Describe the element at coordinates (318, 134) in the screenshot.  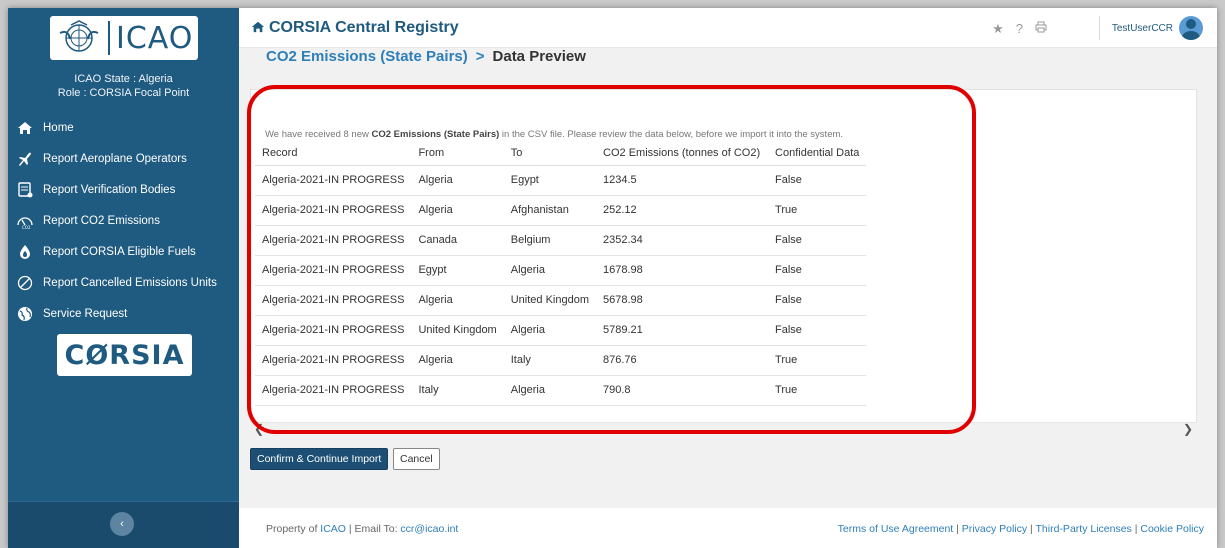
I see `notice-text: We have received 8 new` at that location.